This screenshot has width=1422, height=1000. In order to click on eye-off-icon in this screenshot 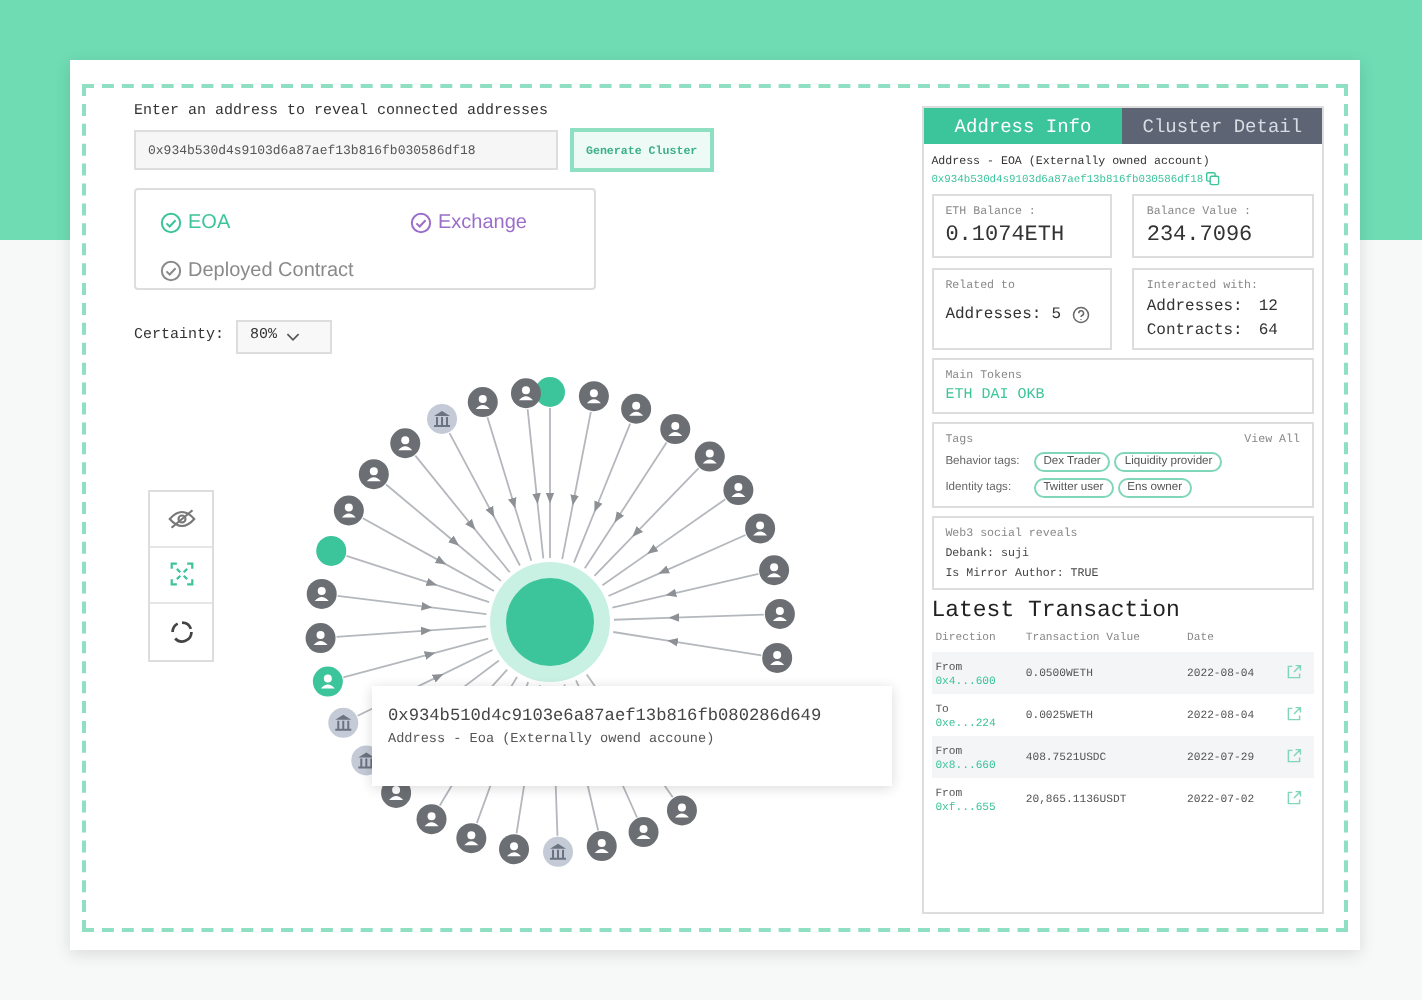, I will do `click(181, 518)`.